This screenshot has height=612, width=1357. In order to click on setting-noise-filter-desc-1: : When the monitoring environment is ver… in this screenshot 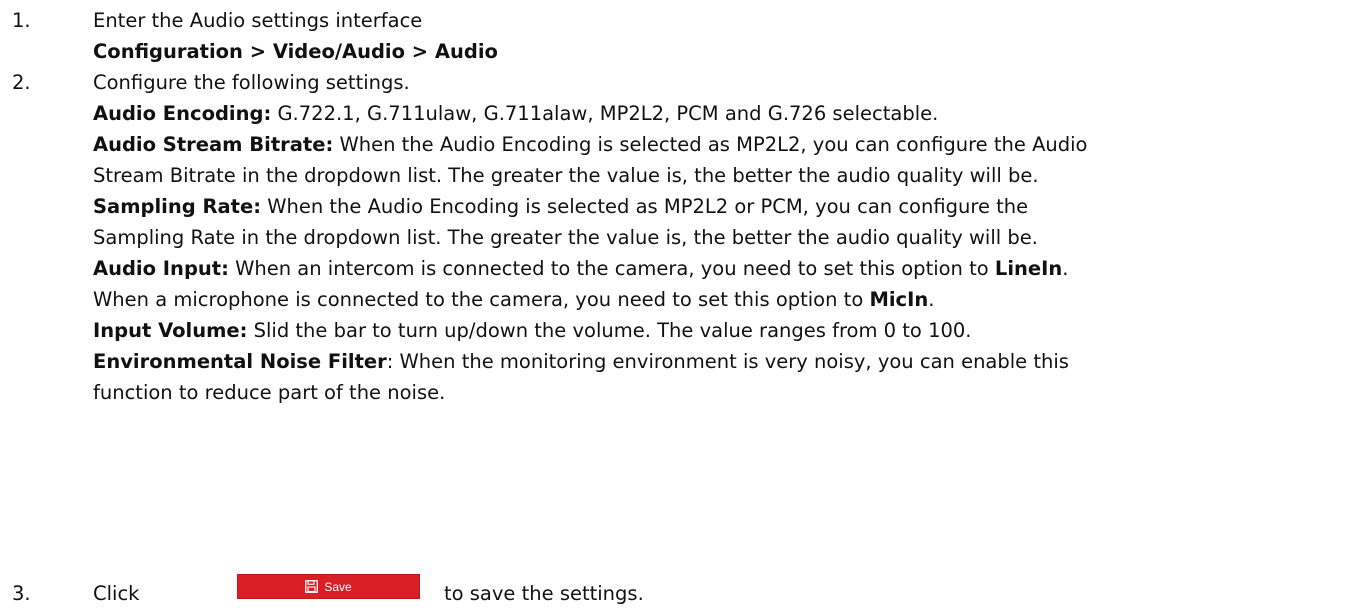, I will do `click(727, 361)`.